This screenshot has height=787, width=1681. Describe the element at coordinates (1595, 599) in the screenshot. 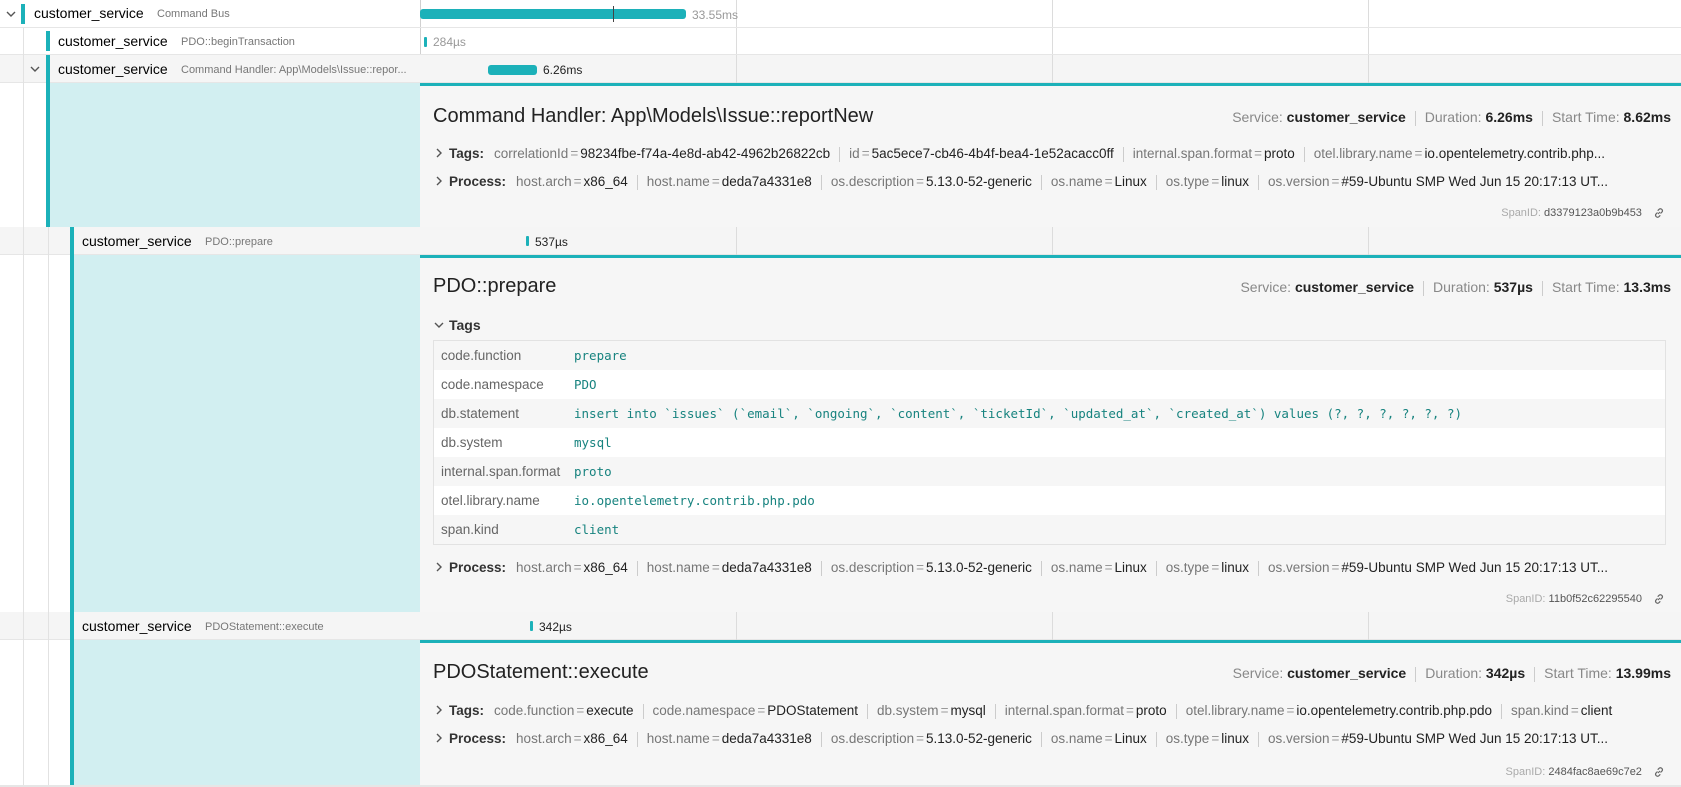

I see `span-id-value: 11b0f52c62295540` at that location.